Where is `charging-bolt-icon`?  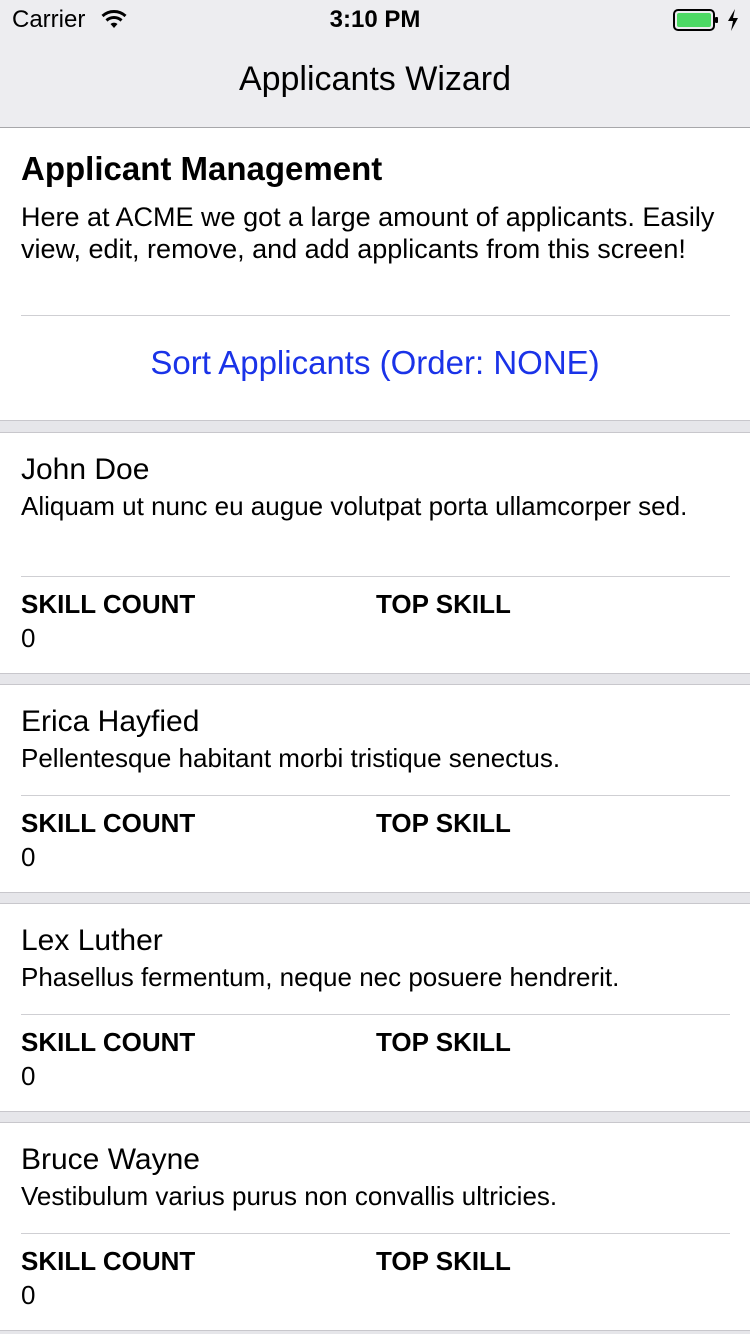 charging-bolt-icon is located at coordinates (733, 20).